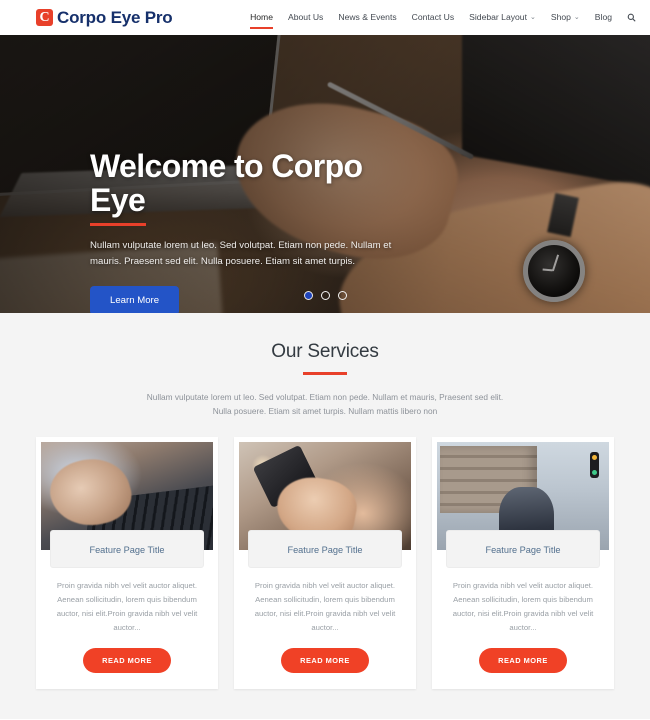  Describe the element at coordinates (498, 17) in the screenshot. I see `nav-label: Sidebar Layout` at that location.